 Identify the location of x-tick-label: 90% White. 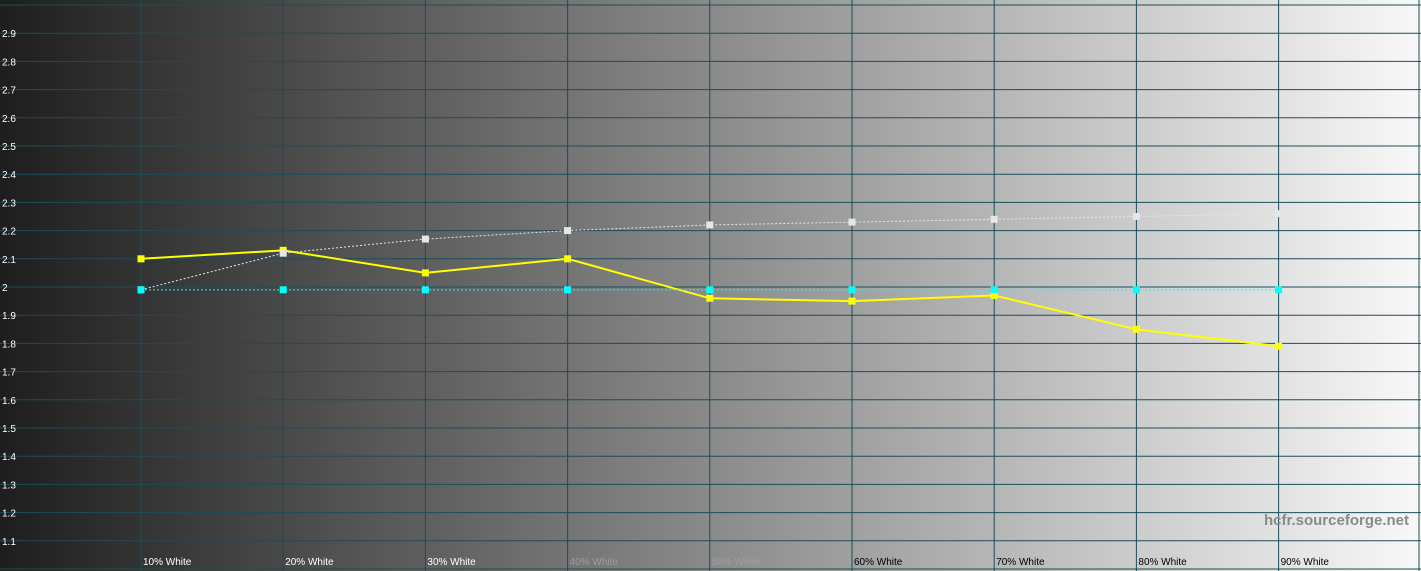
(1305, 562).